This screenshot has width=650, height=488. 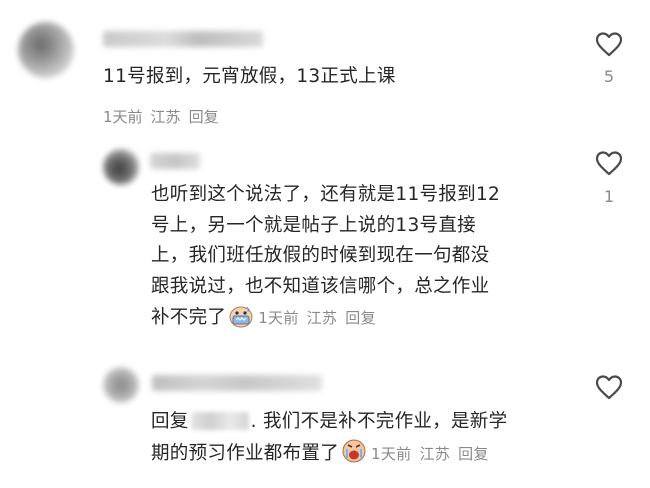 I want to click on comment-line: 跟我说过，也不知道该信哪个，总之作业, so click(x=320, y=286).